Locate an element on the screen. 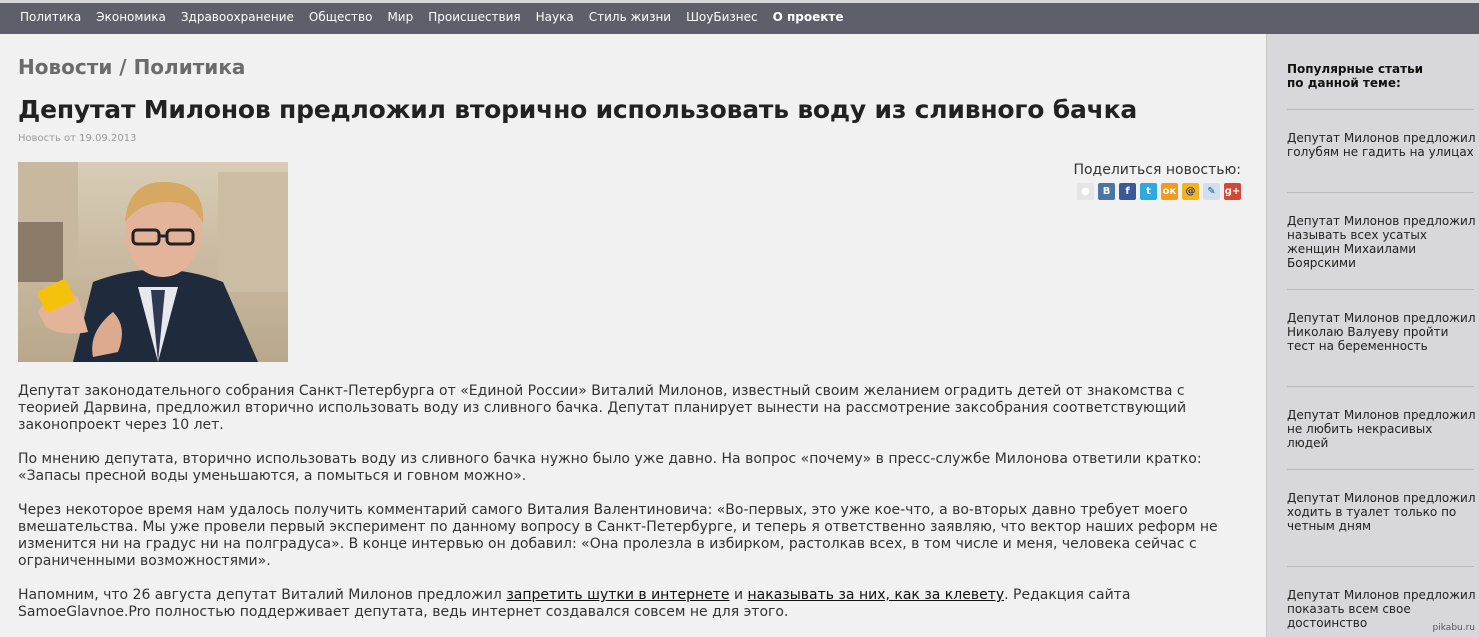  twitter-share-icon: t is located at coordinates (1148, 191).